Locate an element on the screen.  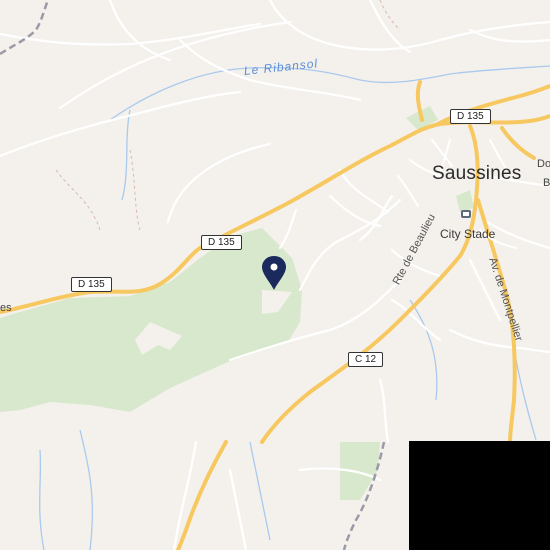
unloaded-tile is located at coordinates (479, 495).